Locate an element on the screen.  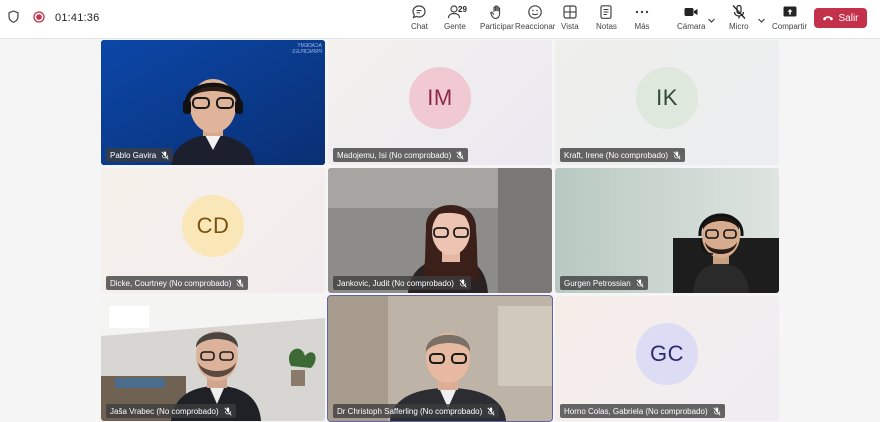
participant-tile: CD Dicke, Courtney (No comprobado) is located at coordinates (213, 230).